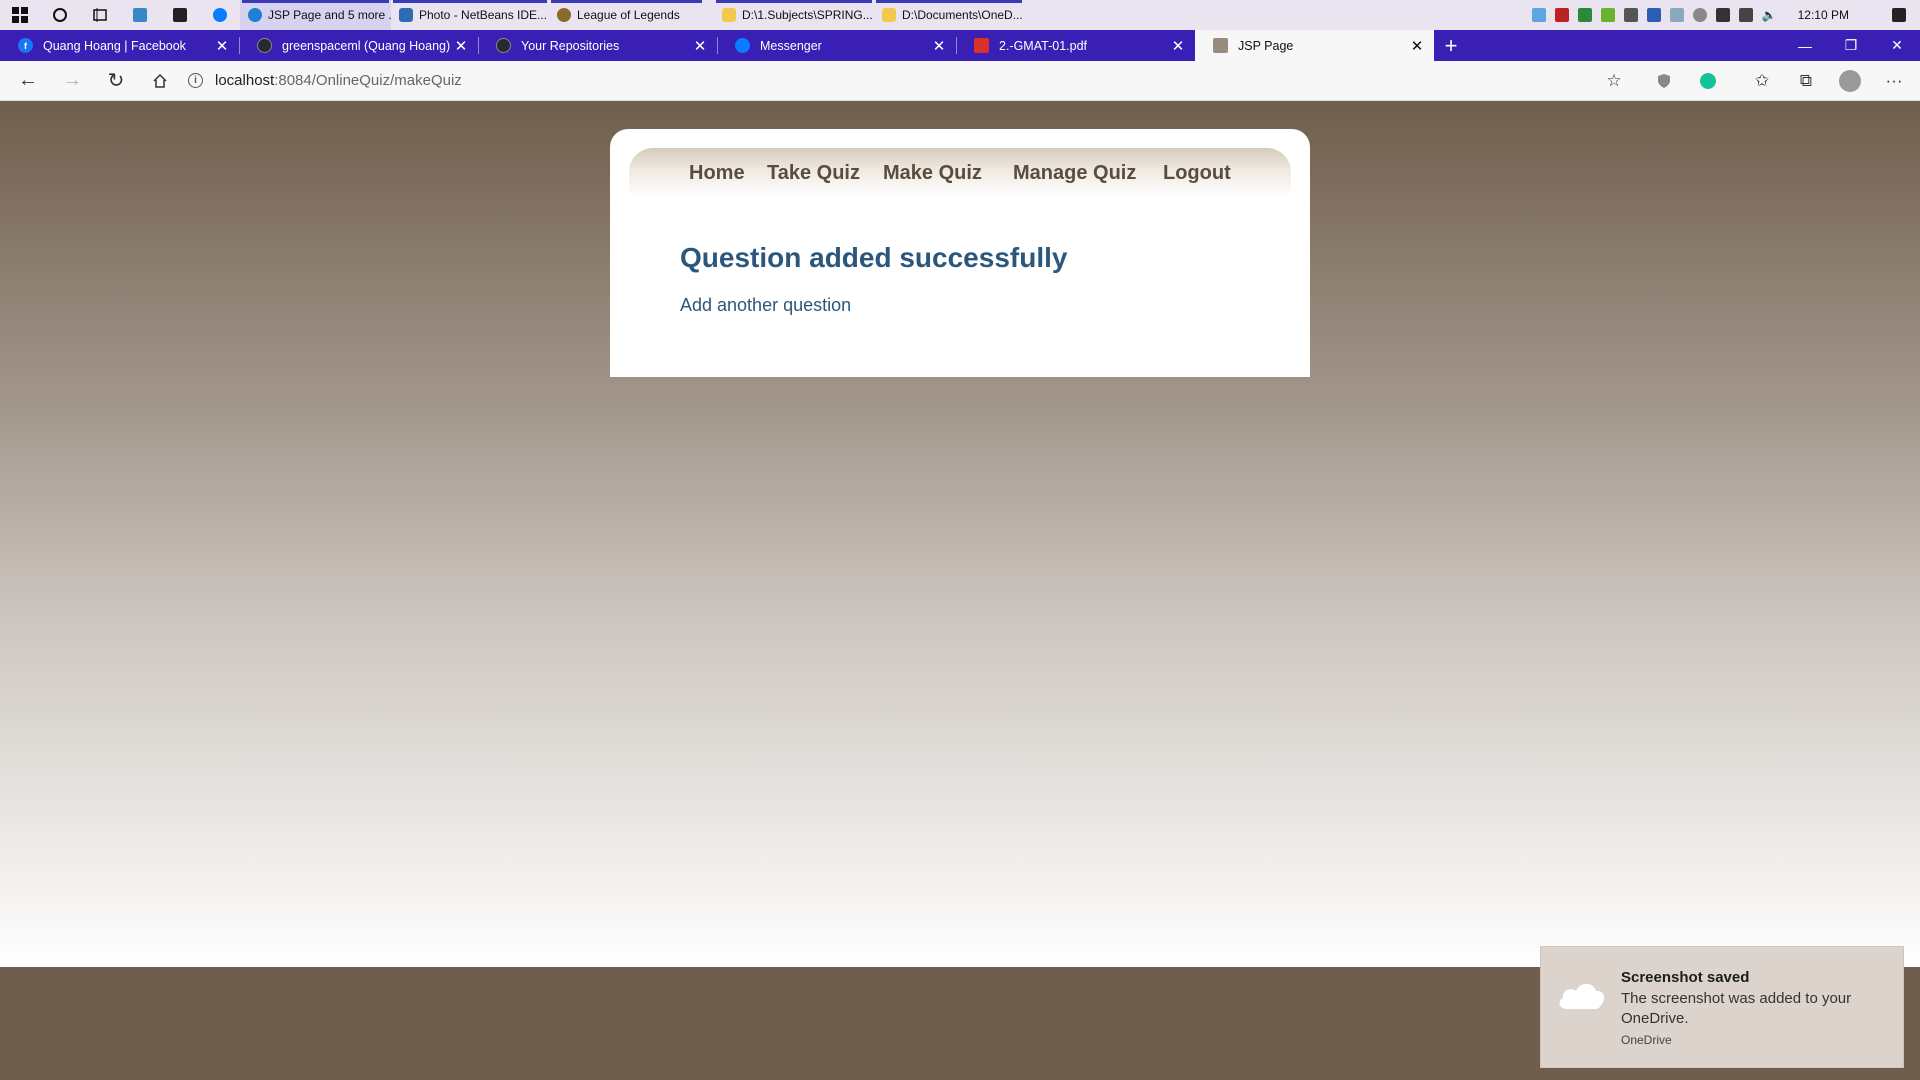 The image size is (1920, 1080). Describe the element at coordinates (1653, 15) in the screenshot. I see `word-tray-icon` at that location.